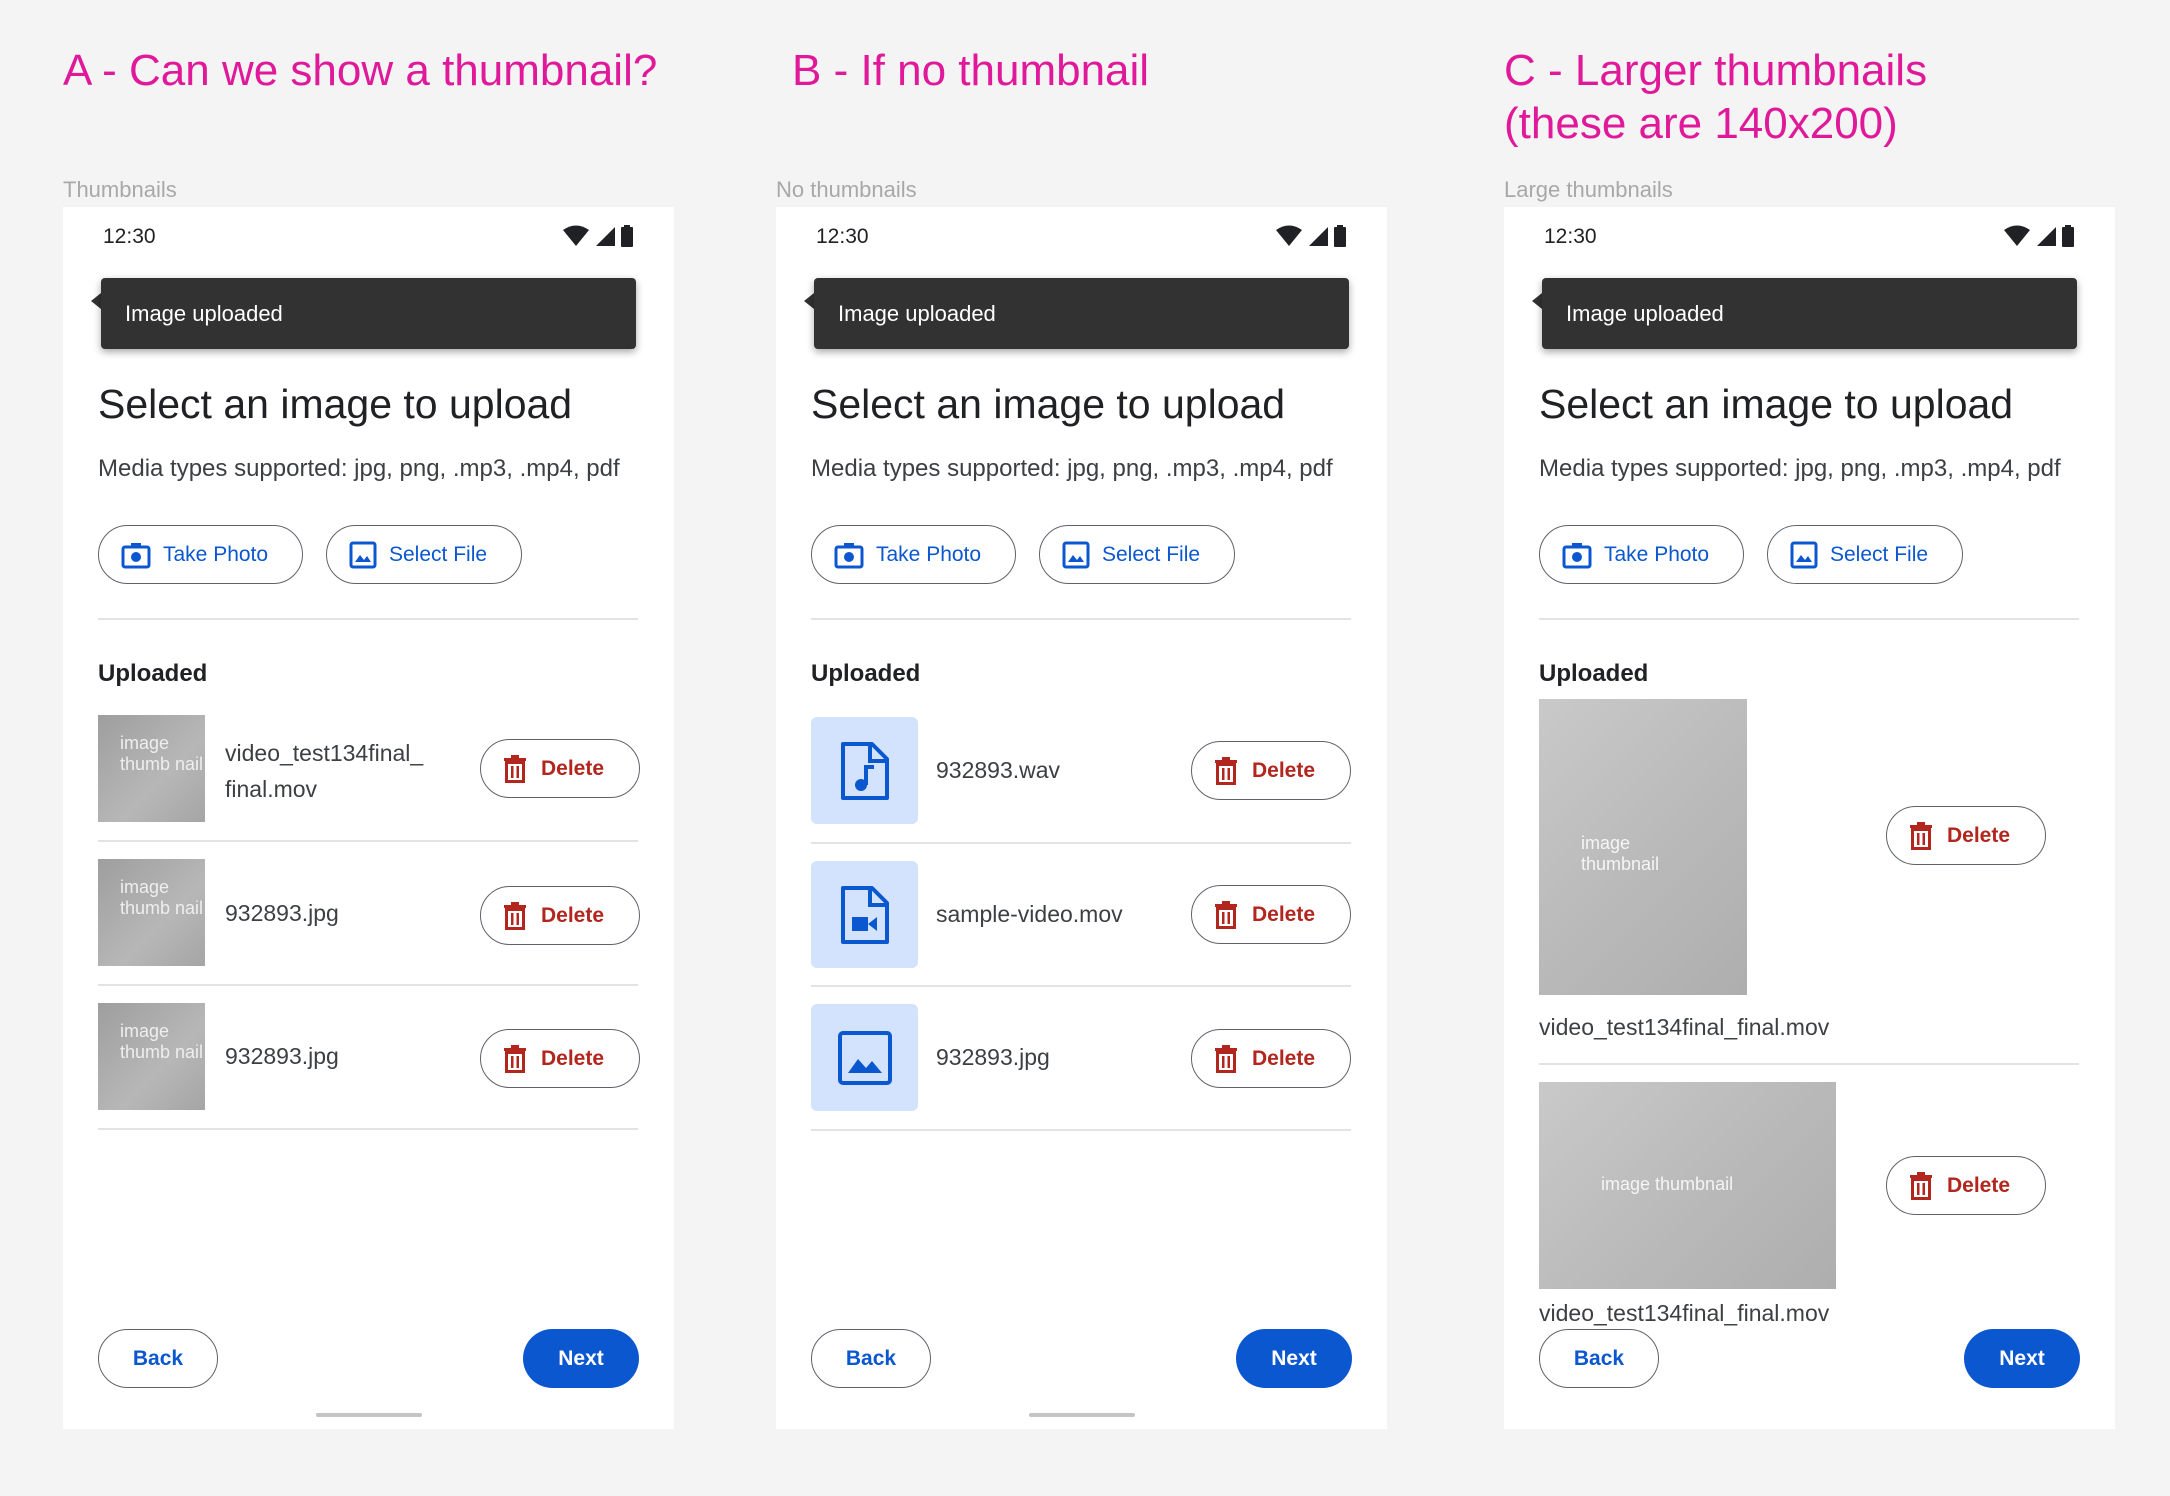 The width and height of the screenshot is (2170, 1496). I want to click on file-name: 932893.wav, so click(998, 770).